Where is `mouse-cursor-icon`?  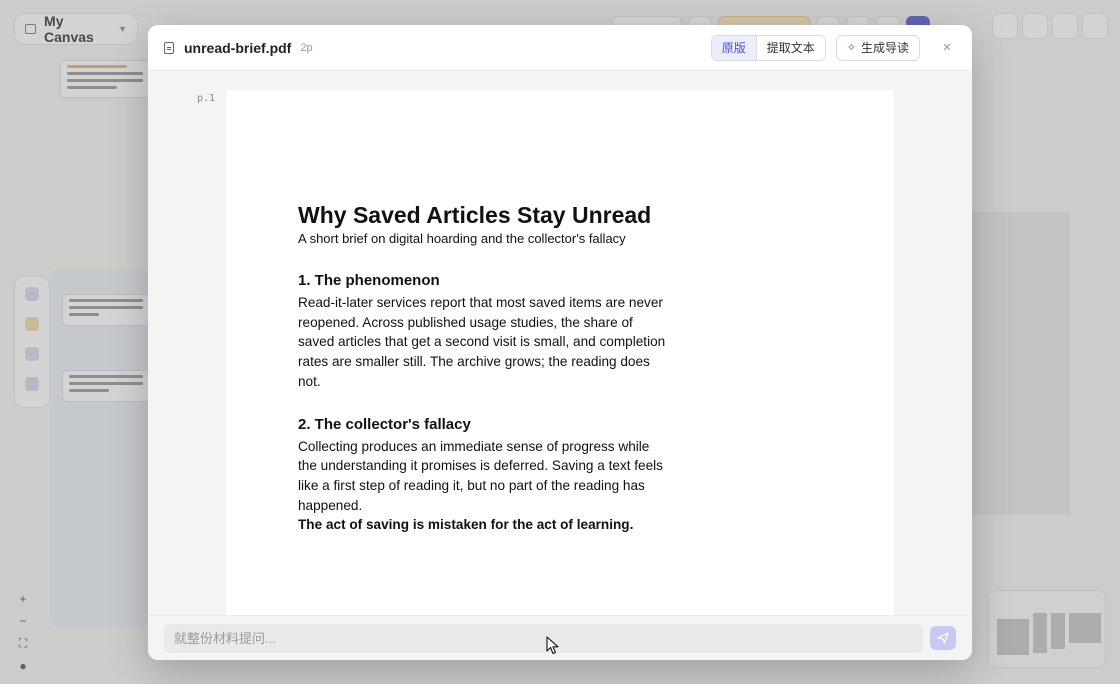 mouse-cursor-icon is located at coordinates (552, 645).